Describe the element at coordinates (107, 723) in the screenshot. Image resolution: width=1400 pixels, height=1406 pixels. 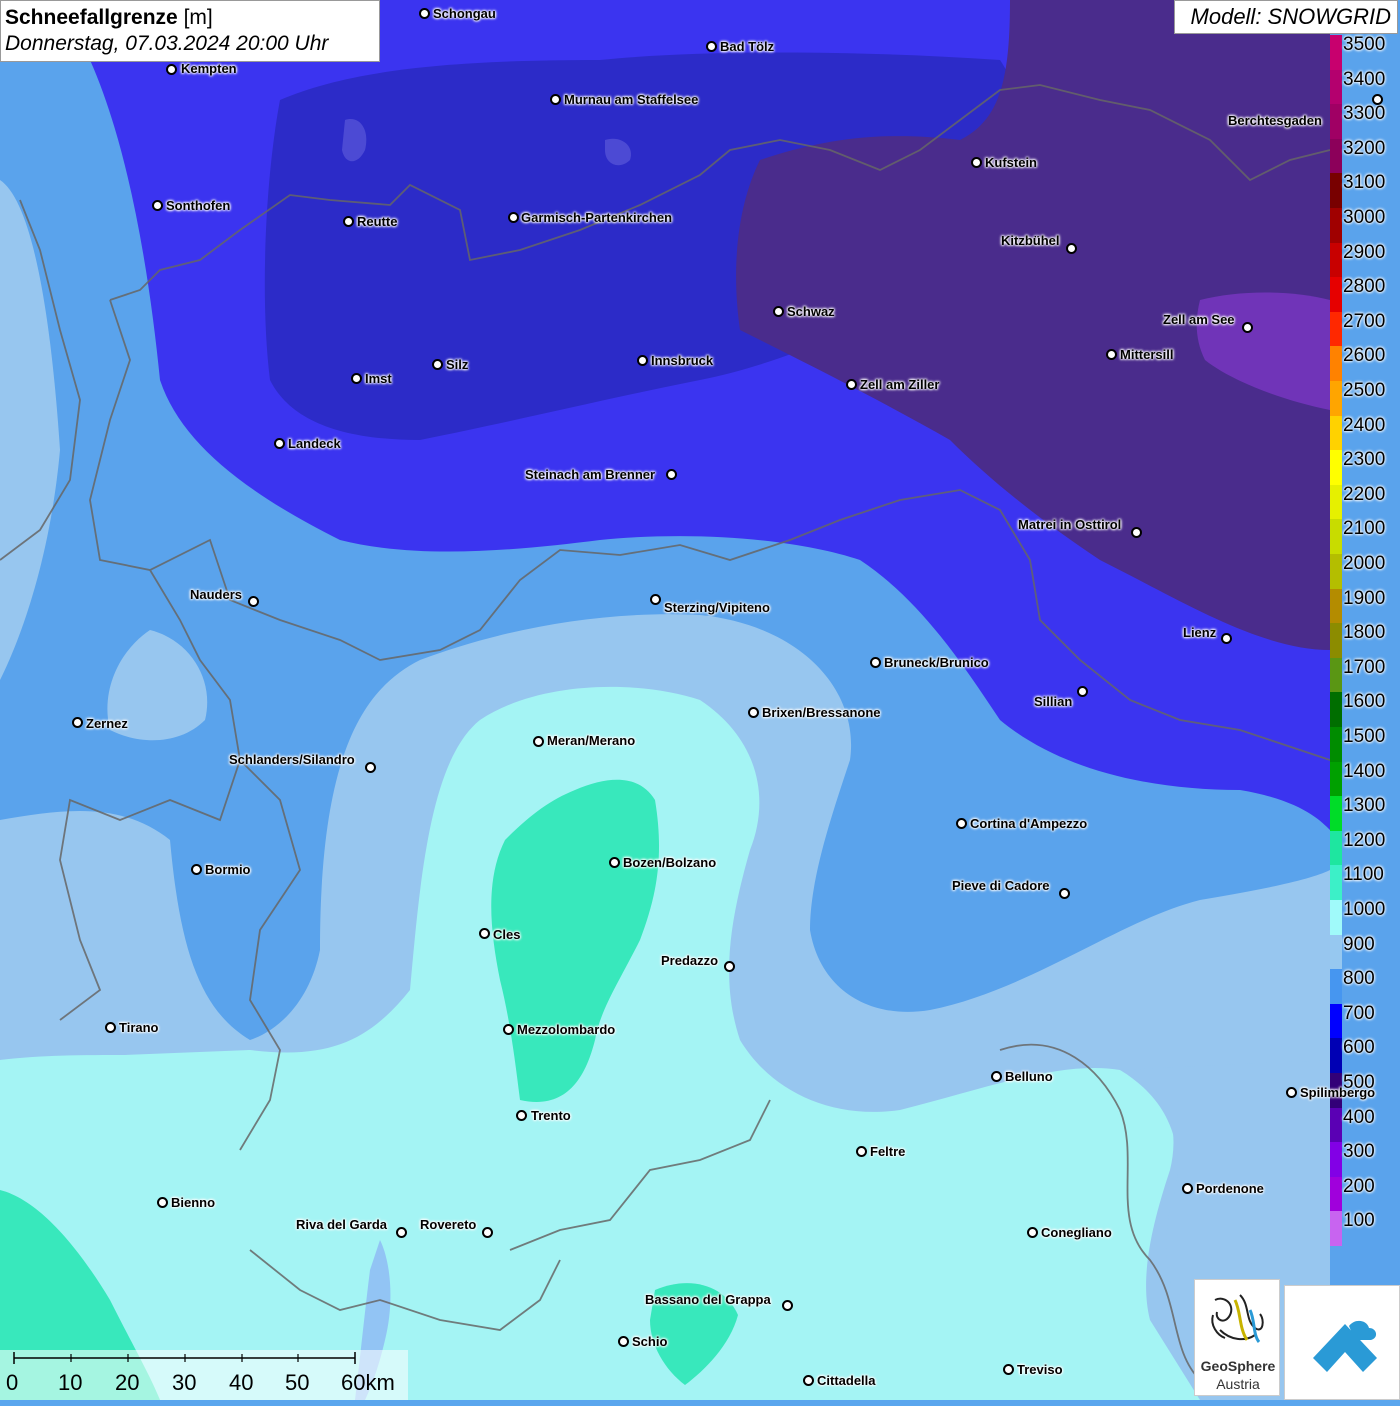
I see `city-label: Zernez` at that location.